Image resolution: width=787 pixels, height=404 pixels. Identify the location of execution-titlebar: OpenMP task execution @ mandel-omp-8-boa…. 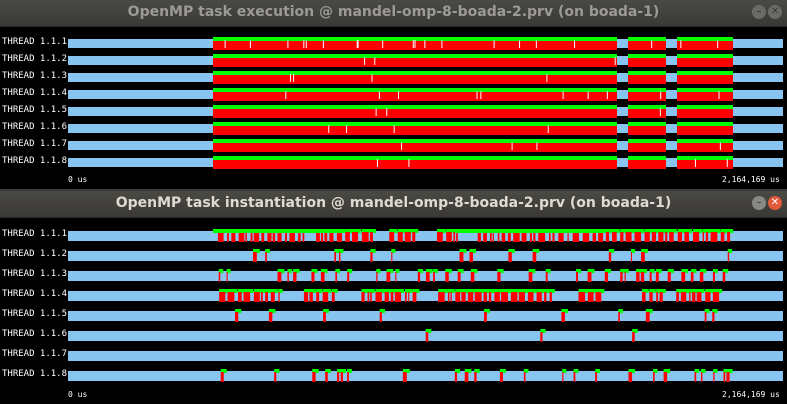
(393, 13).